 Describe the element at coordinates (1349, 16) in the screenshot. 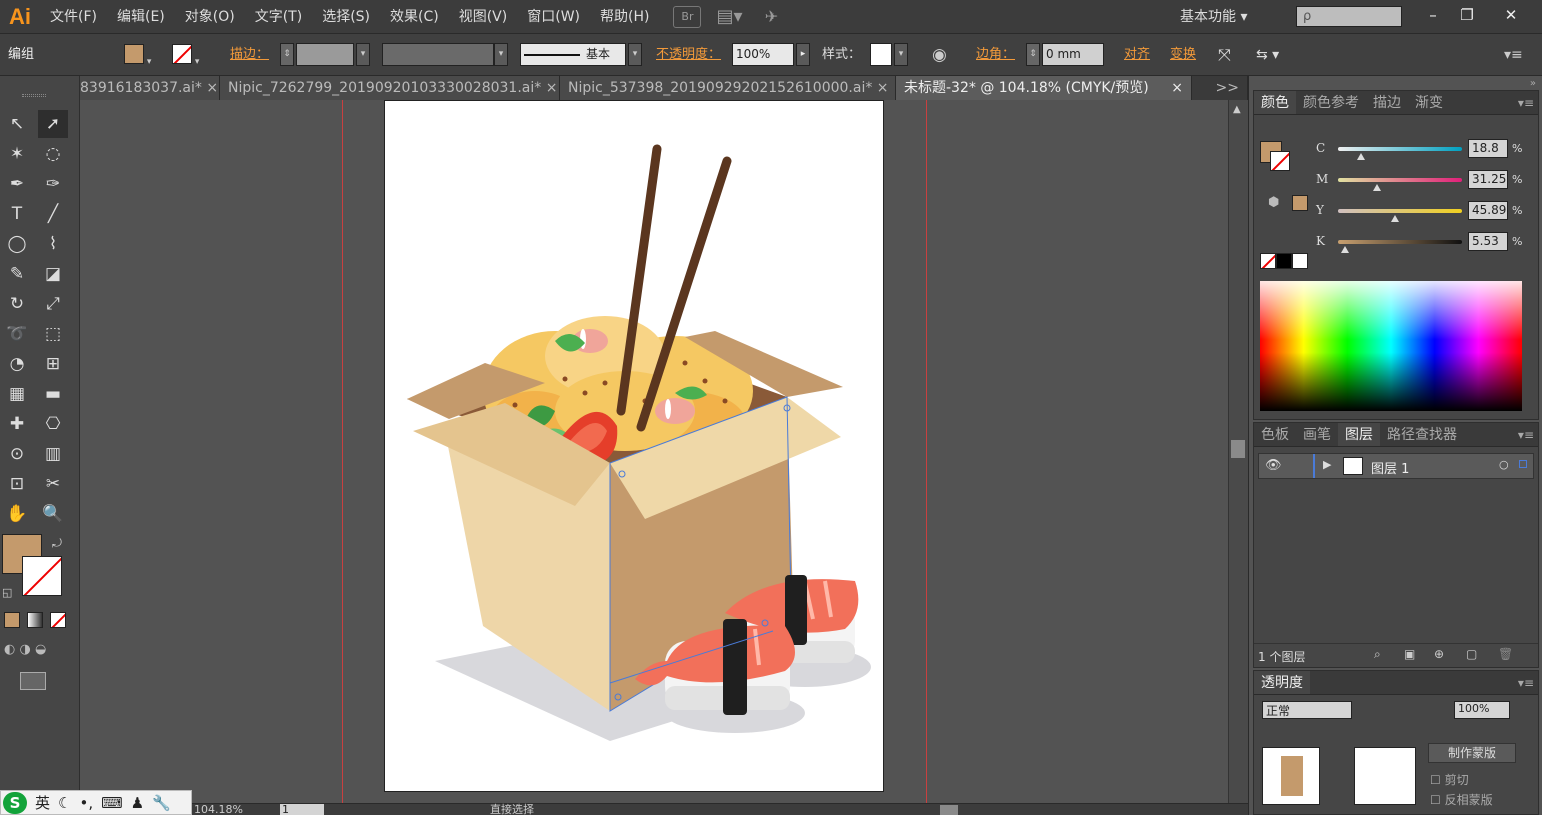

I see `search-input: ρ` at that location.